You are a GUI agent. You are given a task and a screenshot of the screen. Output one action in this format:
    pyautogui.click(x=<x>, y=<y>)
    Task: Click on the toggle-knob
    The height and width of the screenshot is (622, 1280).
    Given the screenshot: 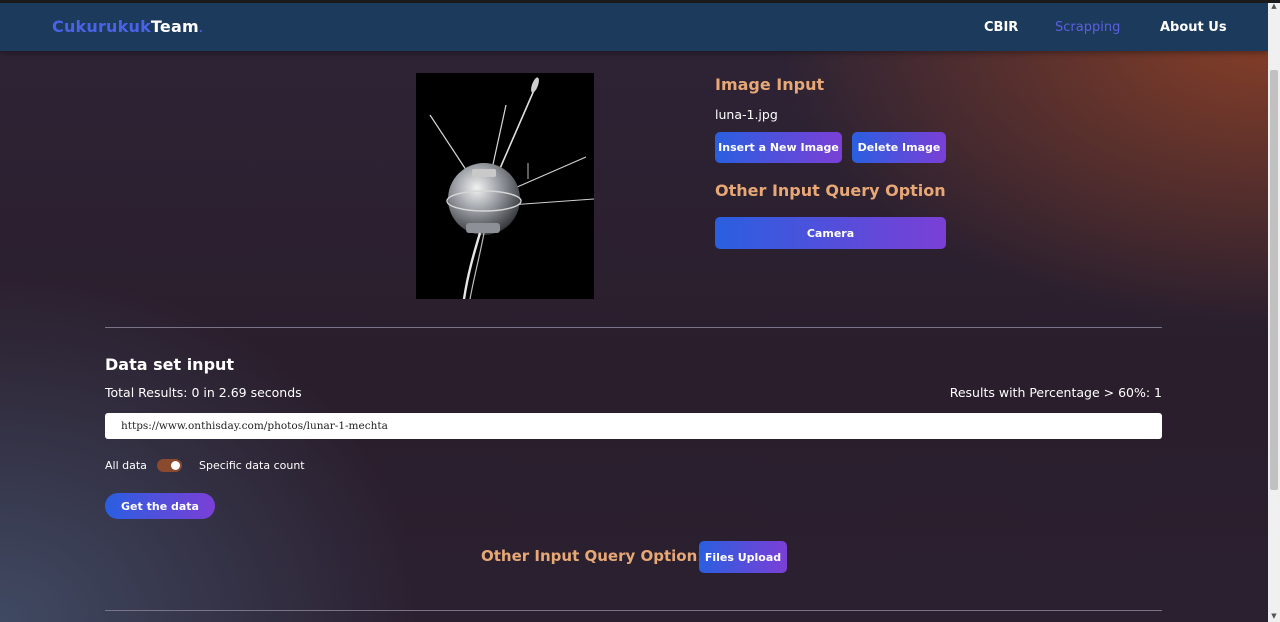 What is the action you would take?
    pyautogui.click(x=175, y=465)
    